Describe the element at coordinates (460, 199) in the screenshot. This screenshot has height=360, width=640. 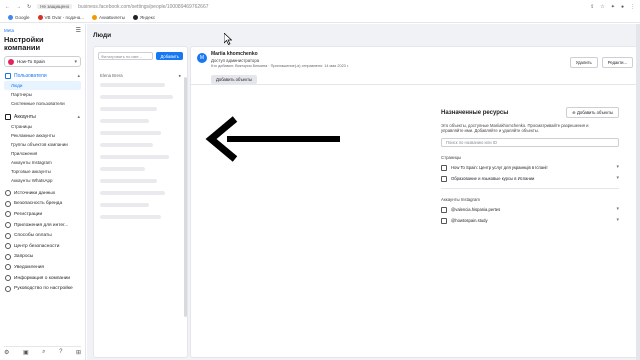
I see `group-label-instagram: Аккаунты Instagram` at that location.